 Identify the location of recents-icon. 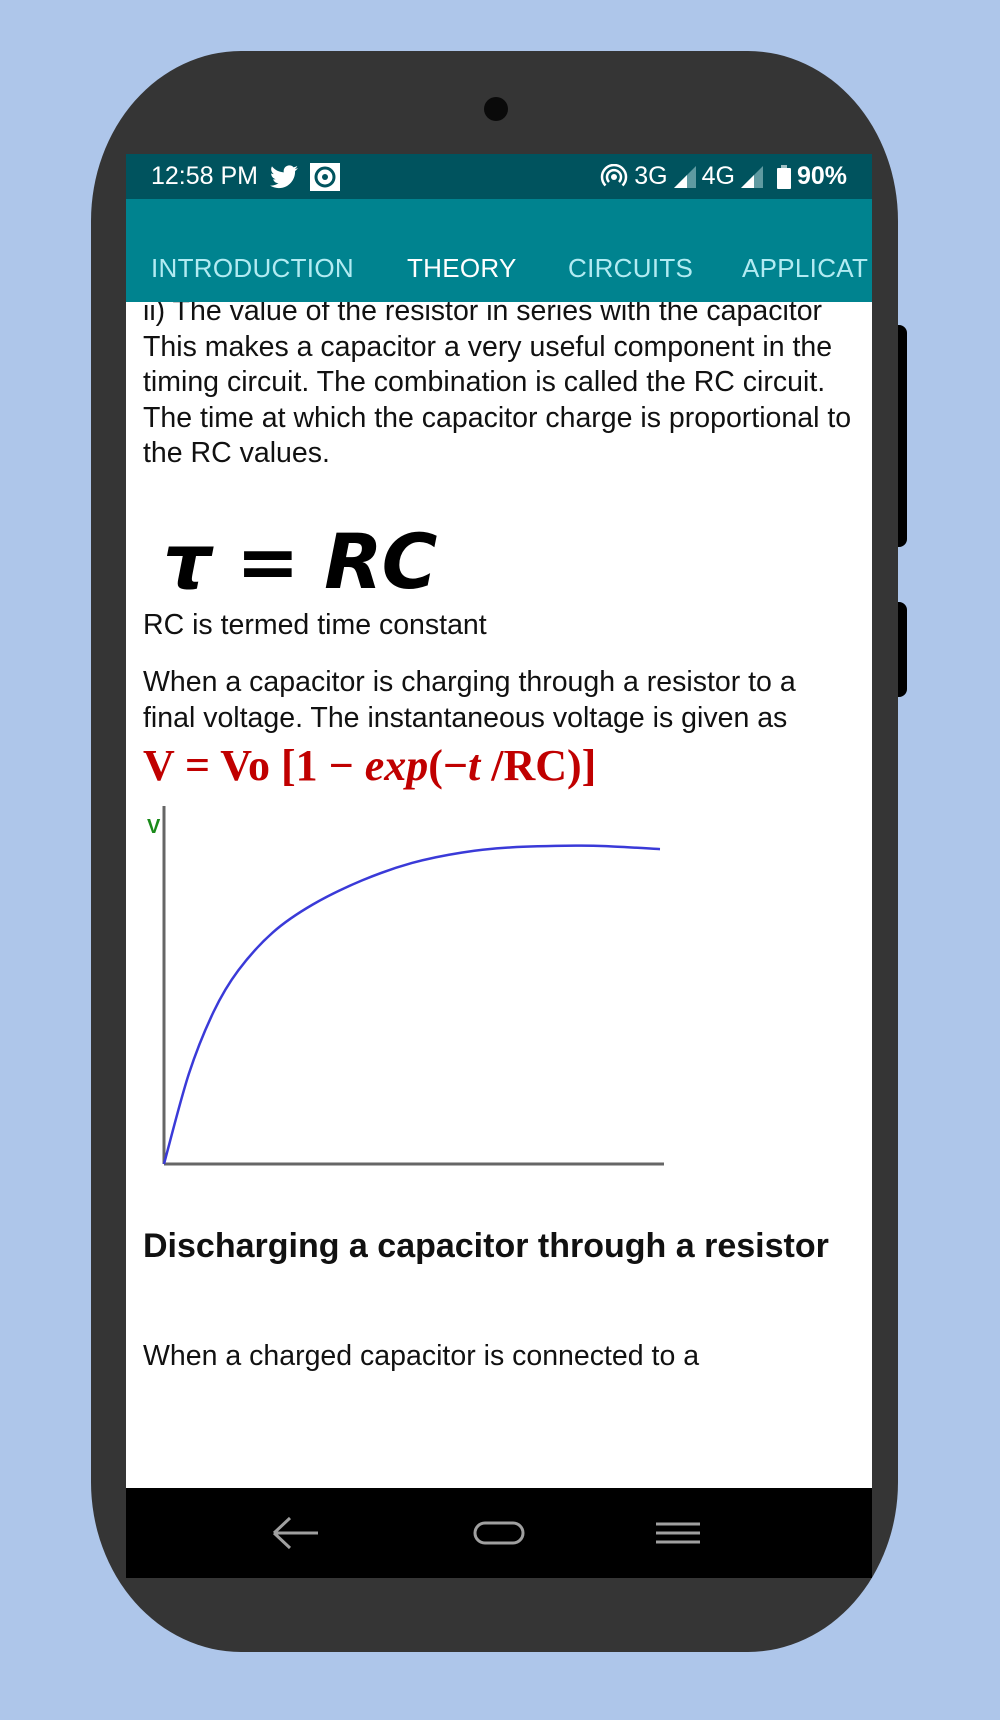
(678, 1533).